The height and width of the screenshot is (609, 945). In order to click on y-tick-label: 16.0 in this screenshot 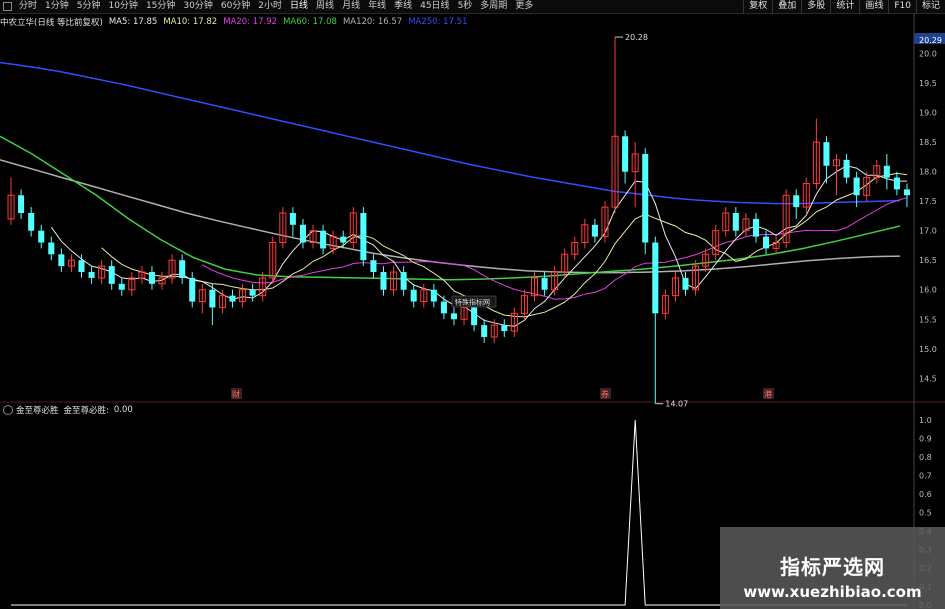, I will do `click(928, 290)`.